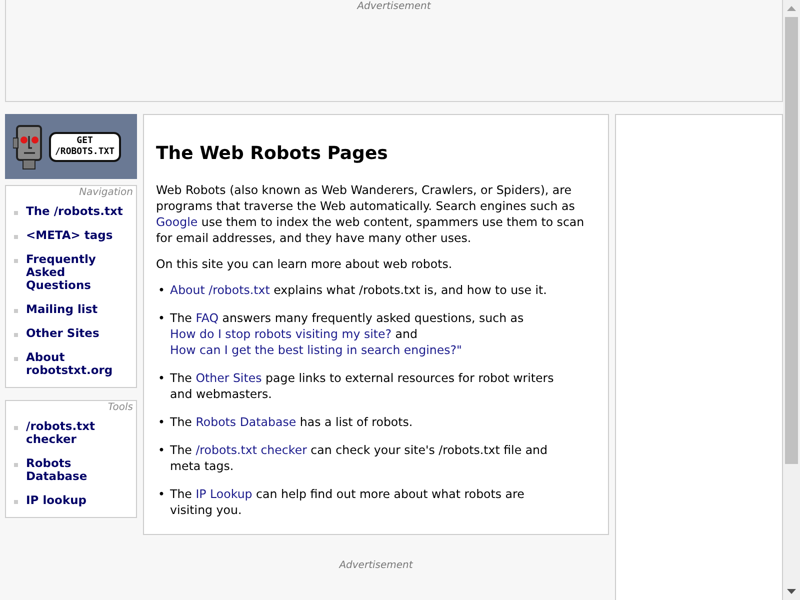 This screenshot has height=600, width=800. I want to click on logo-banner: GET /ROBOTS.TXT, so click(71, 146).